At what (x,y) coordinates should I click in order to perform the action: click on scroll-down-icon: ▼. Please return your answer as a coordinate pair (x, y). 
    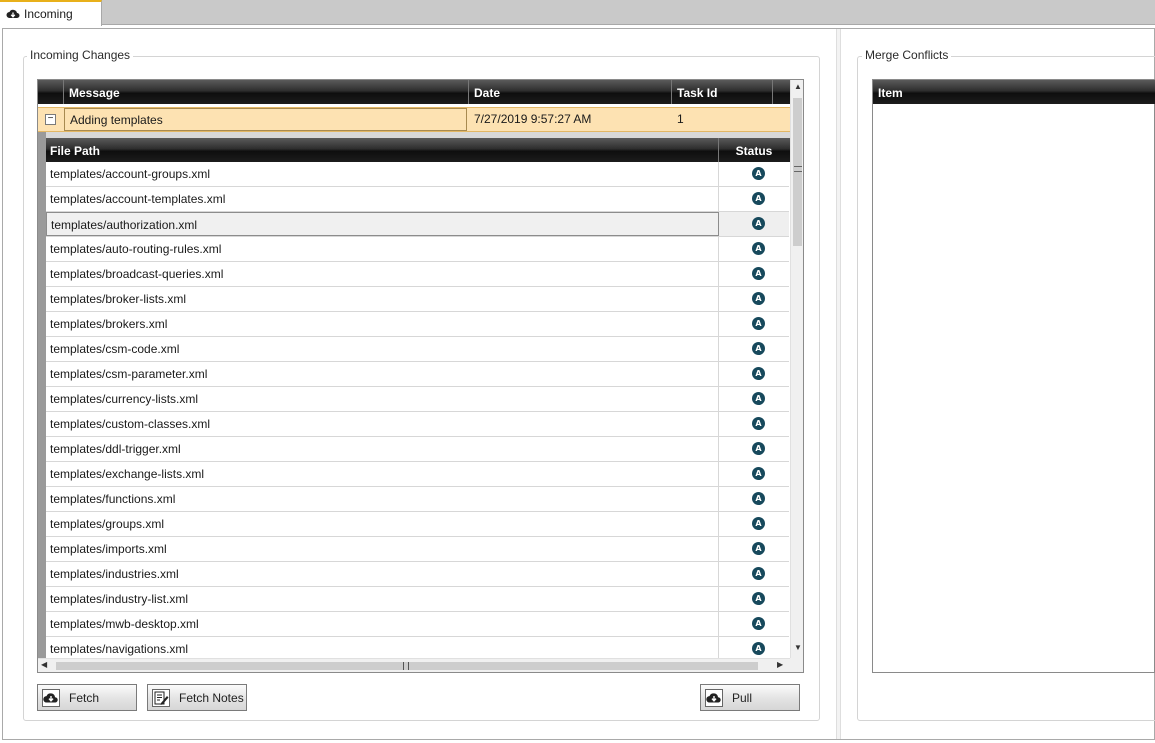
    Looking at the image, I should click on (798, 647).